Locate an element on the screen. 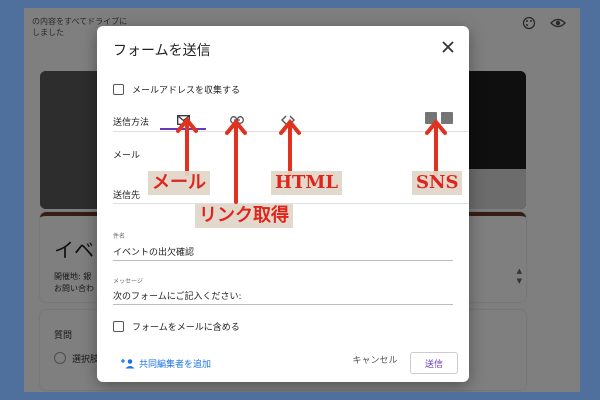 This screenshot has height=400, width=600. annotation-html: HTML is located at coordinates (306, 183).